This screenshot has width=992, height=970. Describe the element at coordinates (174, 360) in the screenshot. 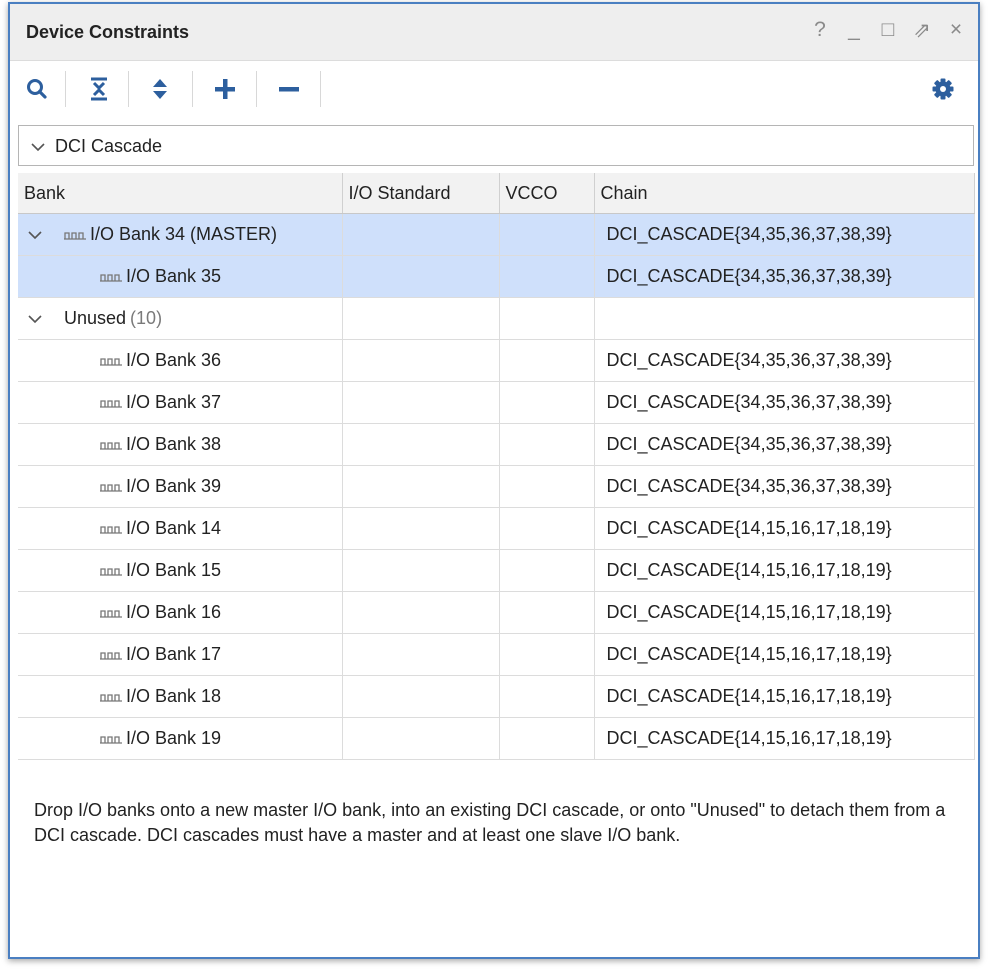

I see `bank-name: I/O Bank 36` at that location.